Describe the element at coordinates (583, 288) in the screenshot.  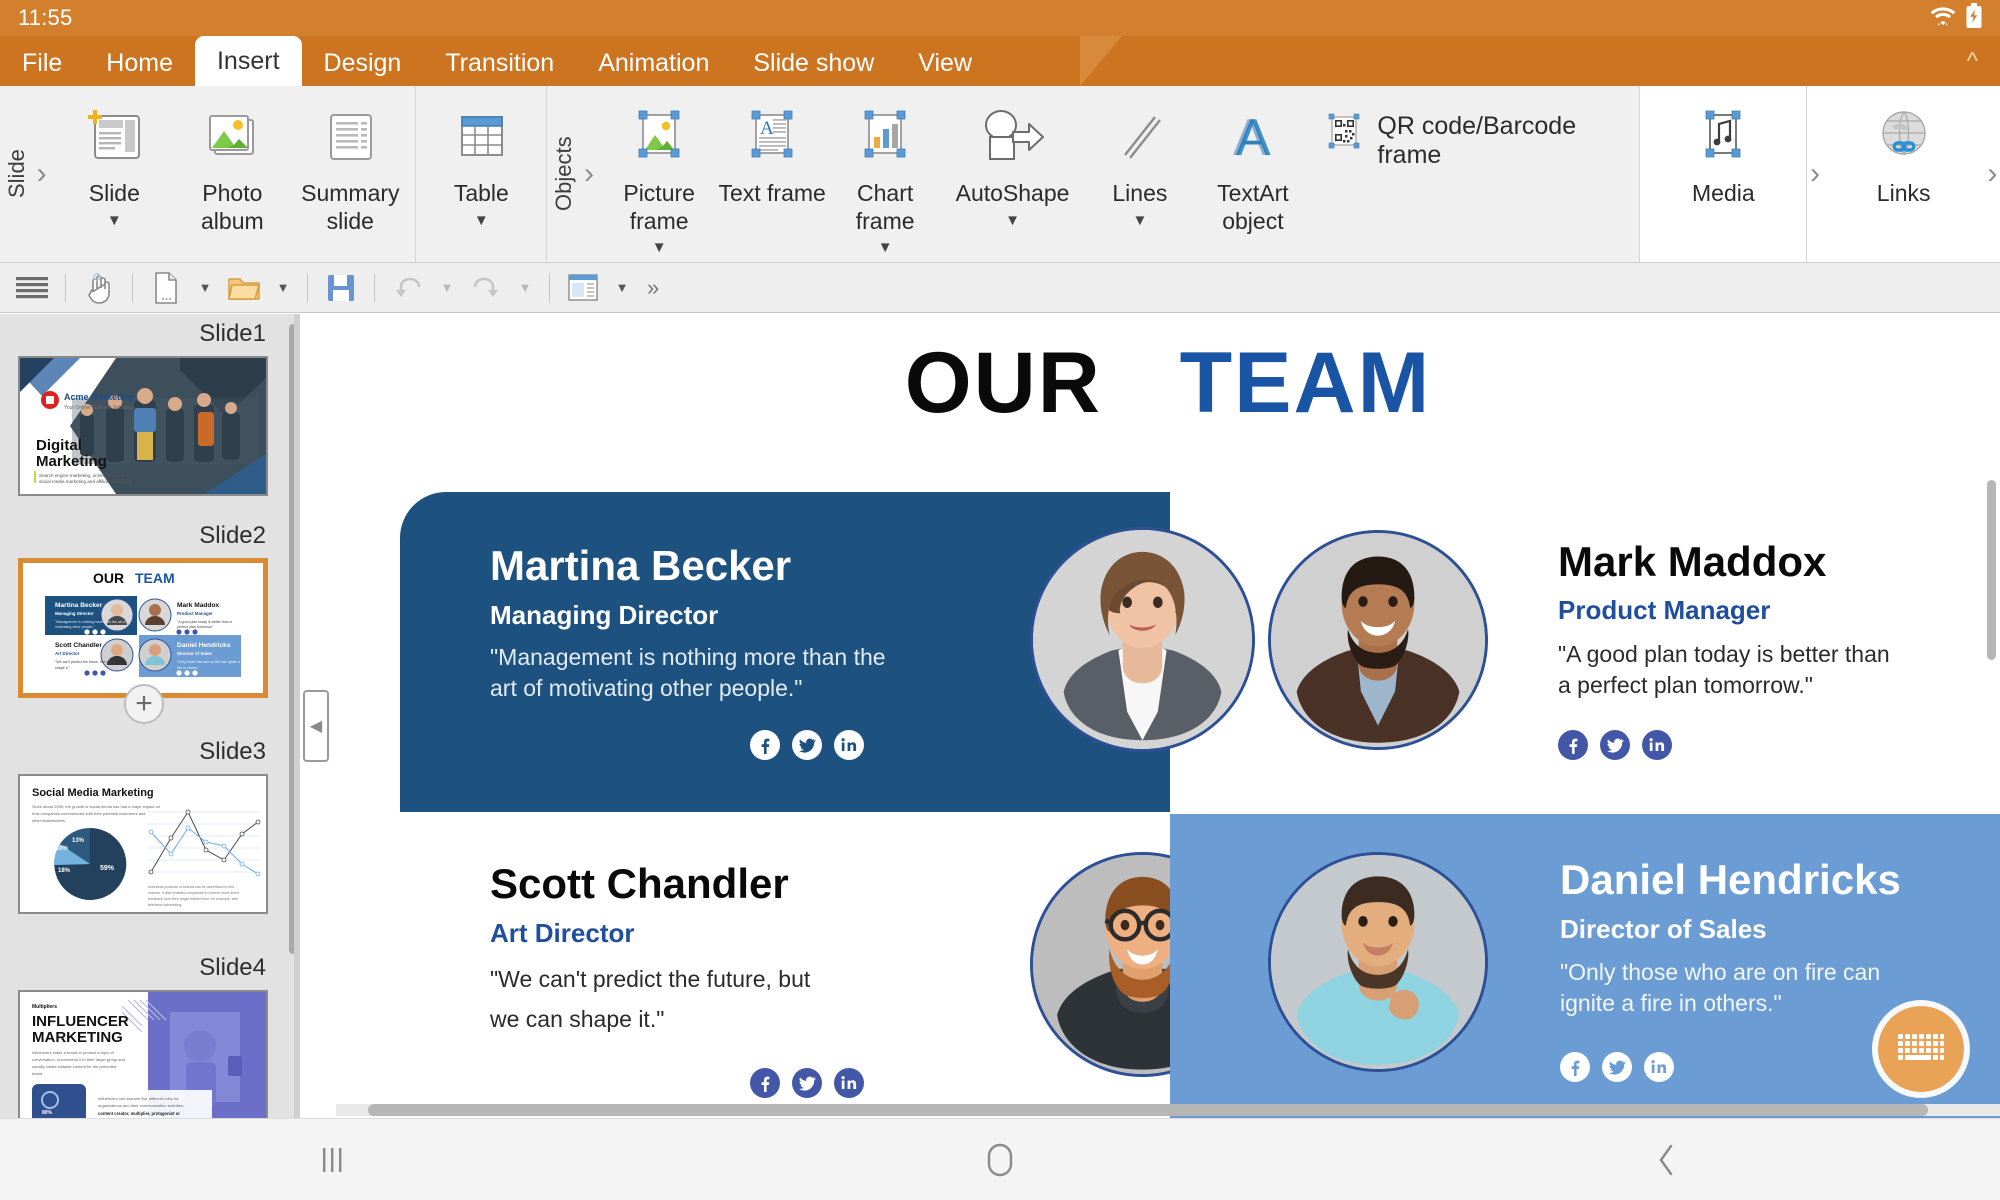
I see `layout-view-icon` at that location.